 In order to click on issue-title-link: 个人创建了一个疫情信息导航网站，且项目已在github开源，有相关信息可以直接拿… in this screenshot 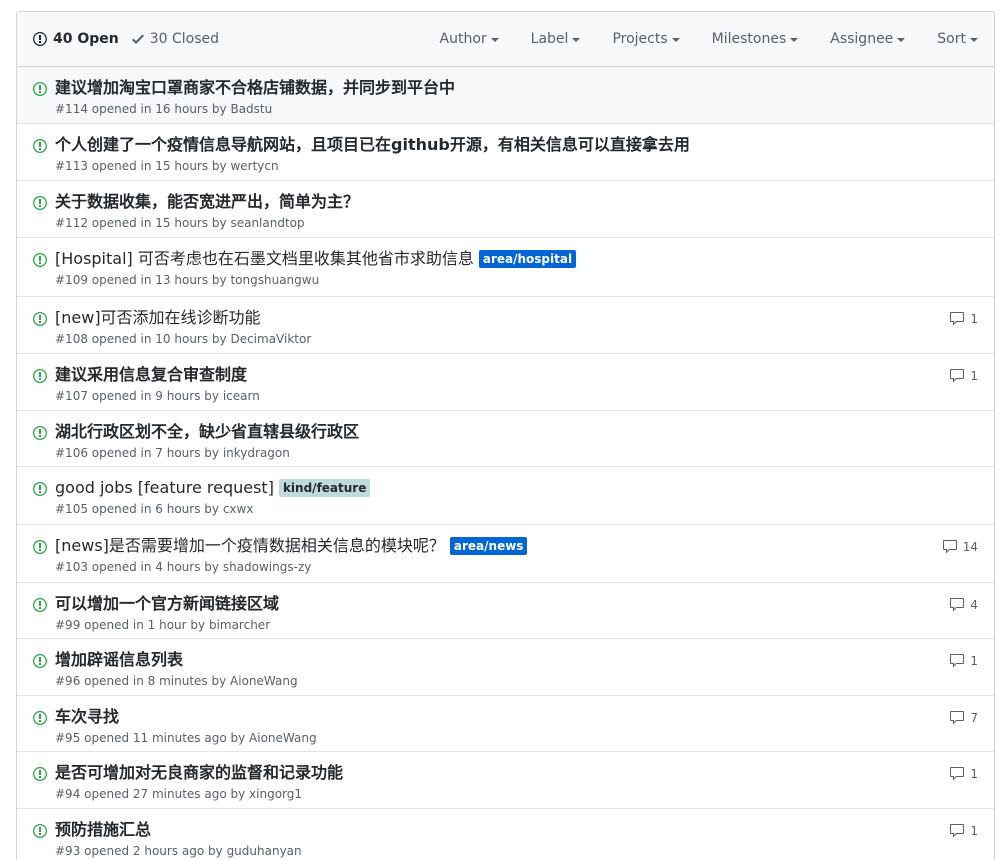, I will do `click(372, 145)`.